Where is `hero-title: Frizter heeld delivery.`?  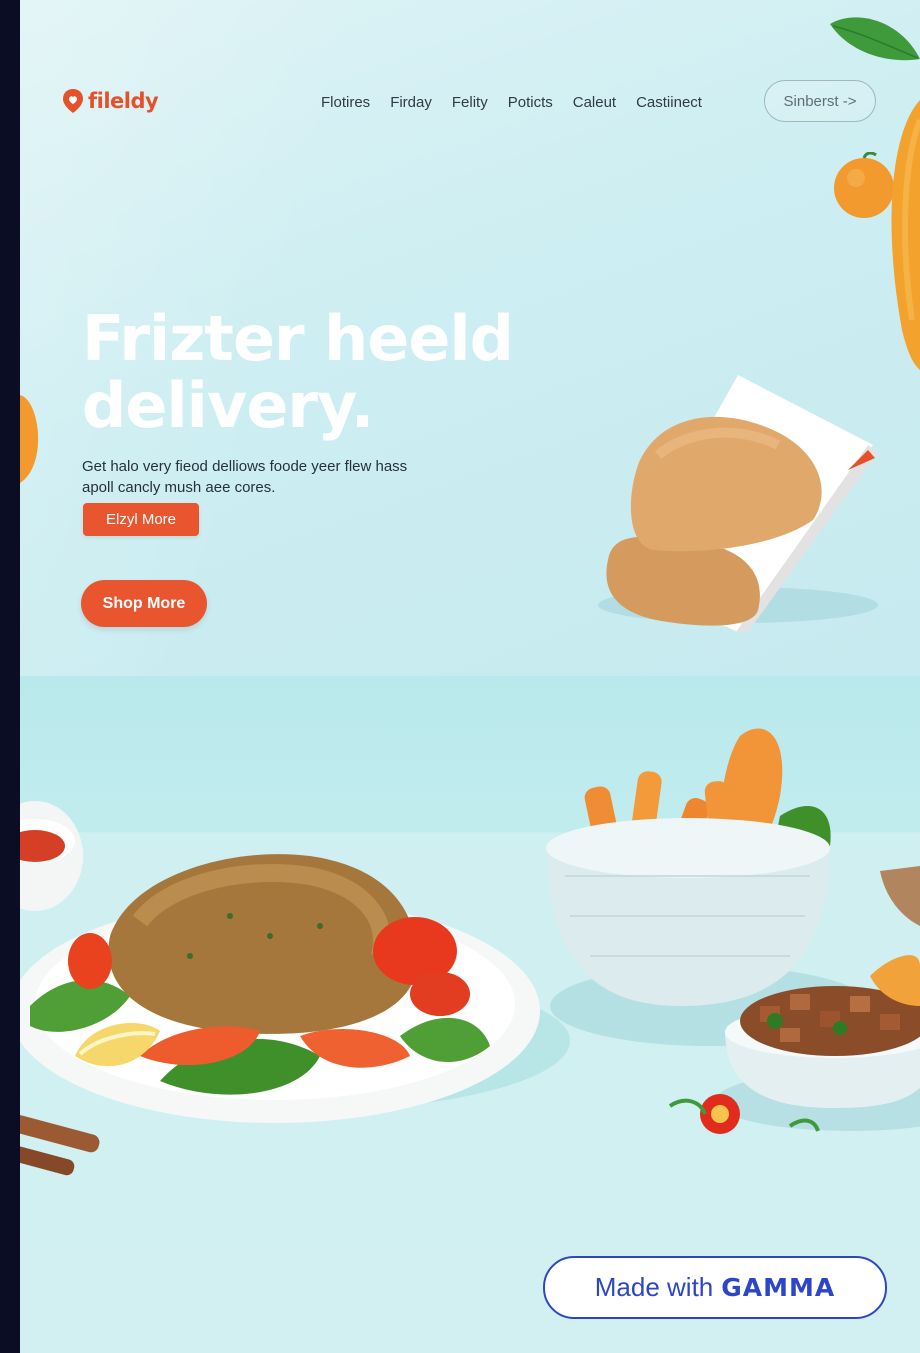 hero-title: Frizter heeld delivery. is located at coordinates (298, 372).